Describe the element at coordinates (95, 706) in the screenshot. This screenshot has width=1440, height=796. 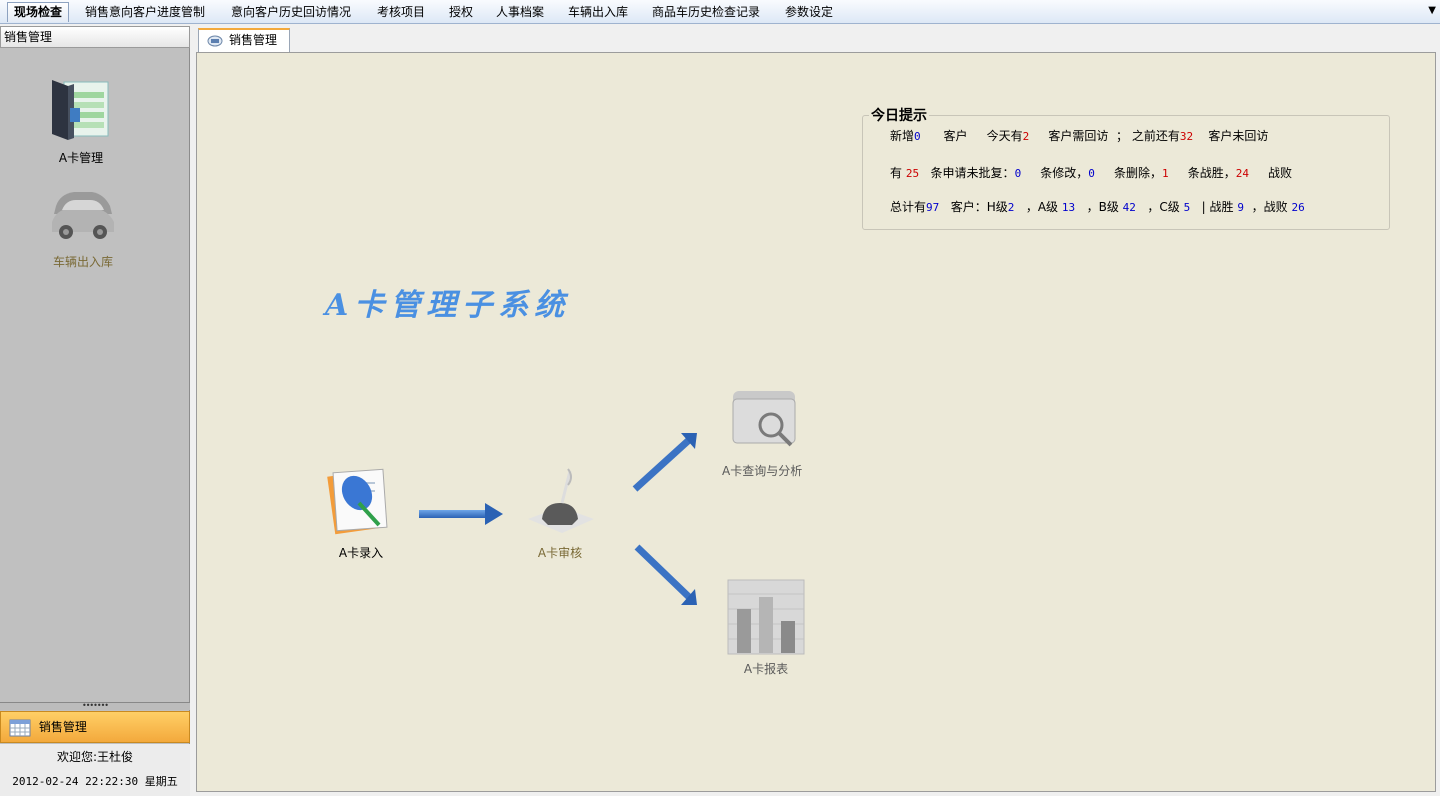
I see `panel-splitter: •••••••` at that location.